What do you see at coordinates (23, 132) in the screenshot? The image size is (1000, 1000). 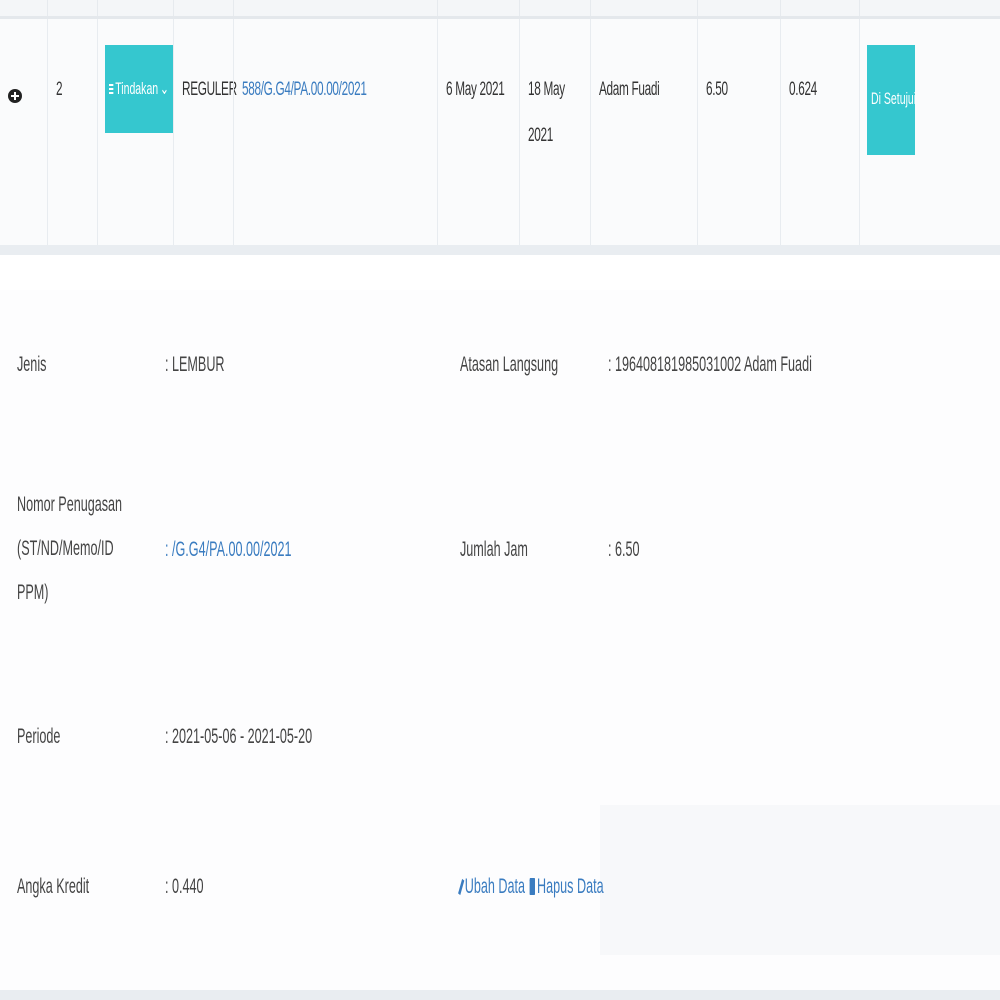 I see `expand-cell` at bounding box center [23, 132].